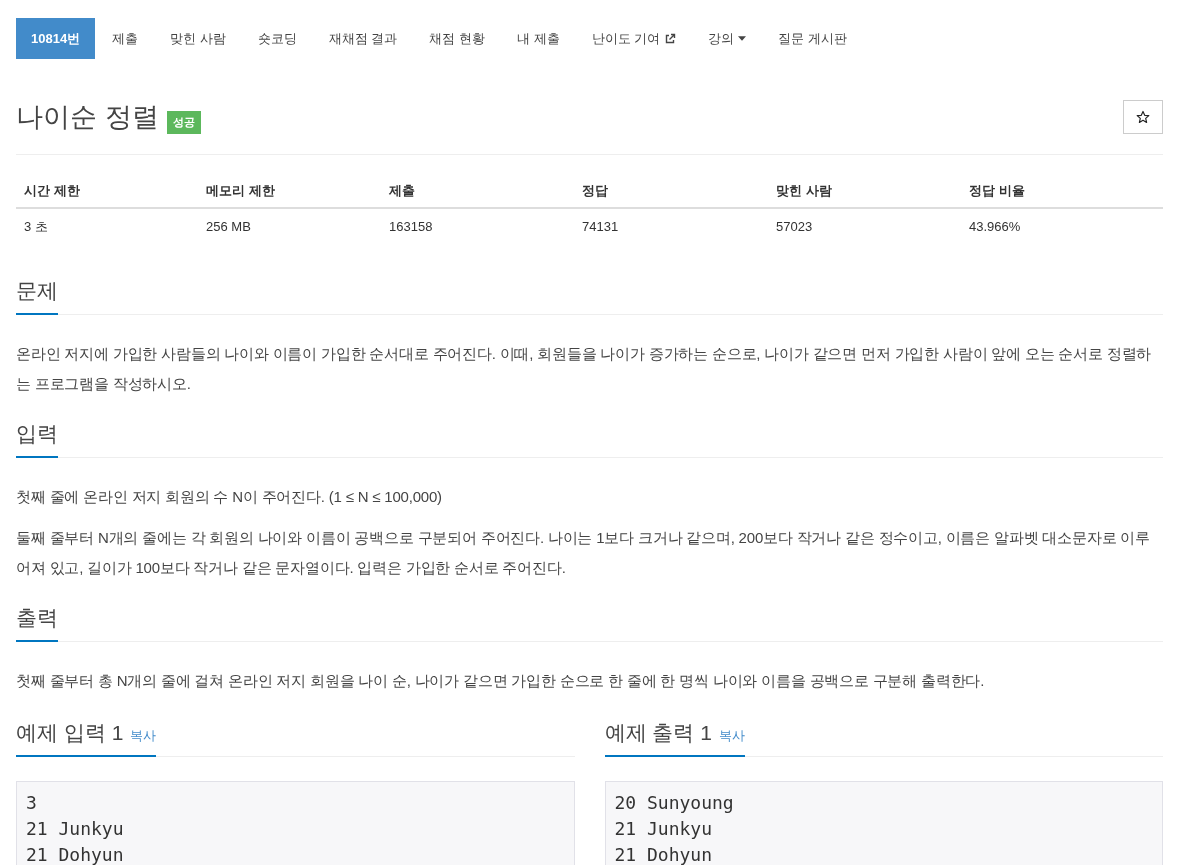 Image resolution: width=1179 pixels, height=865 pixels. What do you see at coordinates (52, 191) in the screenshot?
I see `column-header: 시간 제한` at bounding box center [52, 191].